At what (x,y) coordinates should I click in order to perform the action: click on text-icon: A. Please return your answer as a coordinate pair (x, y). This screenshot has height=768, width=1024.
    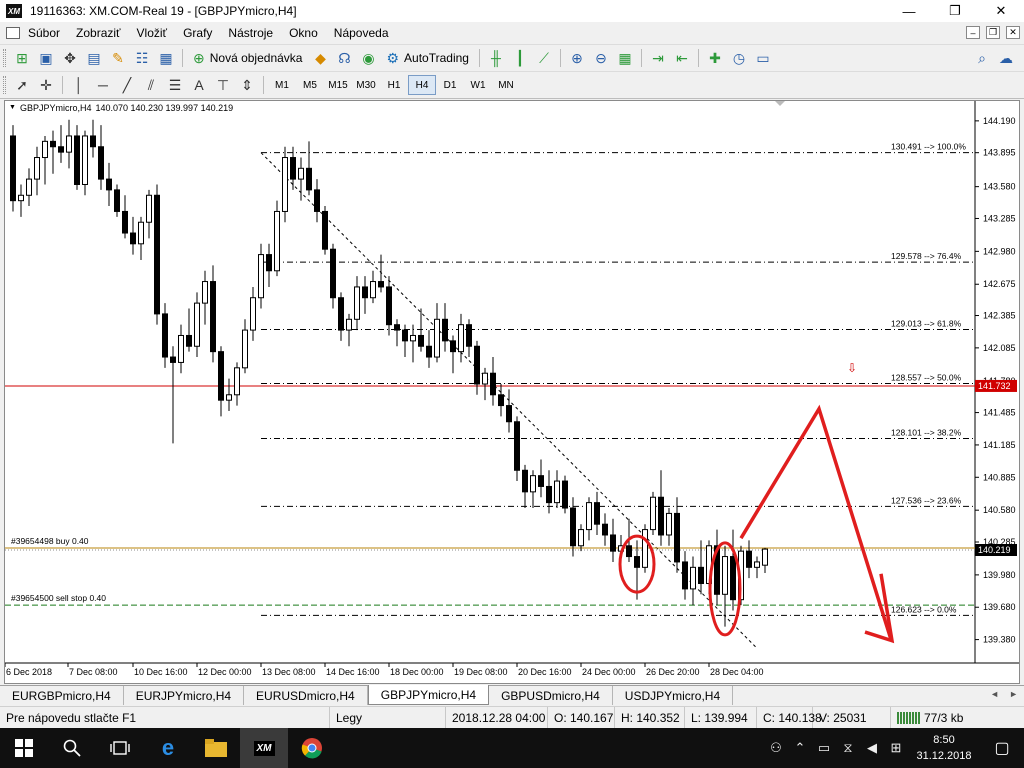
    Looking at the image, I should click on (199, 85).